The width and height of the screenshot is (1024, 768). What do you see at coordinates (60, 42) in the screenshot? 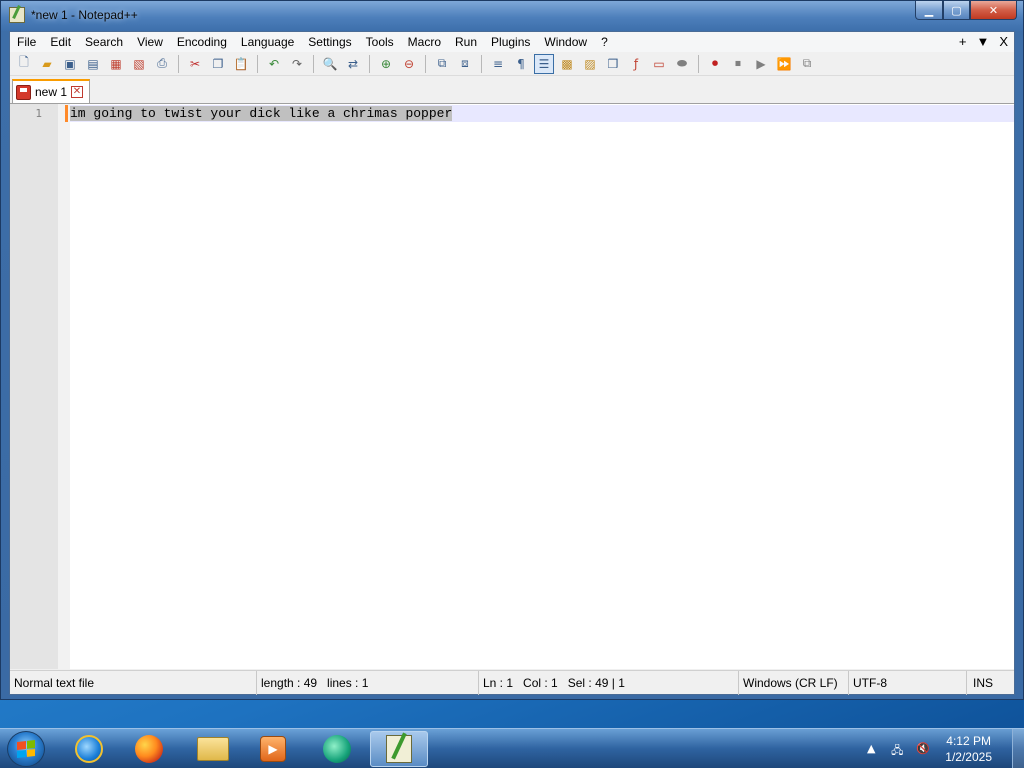
I see `menu-edit: Edit` at bounding box center [60, 42].